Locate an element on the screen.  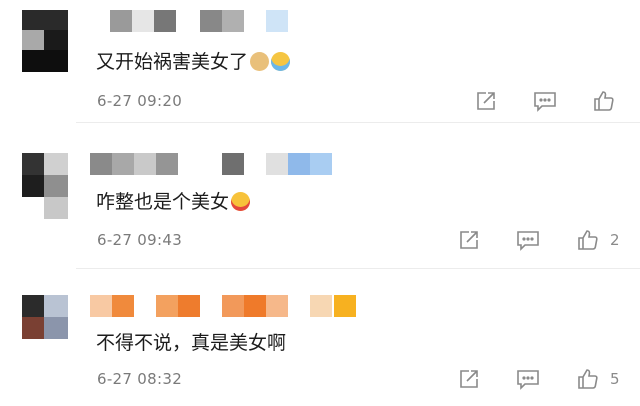
comment-text: 又开始祸害美女了 is located at coordinates (193, 60).